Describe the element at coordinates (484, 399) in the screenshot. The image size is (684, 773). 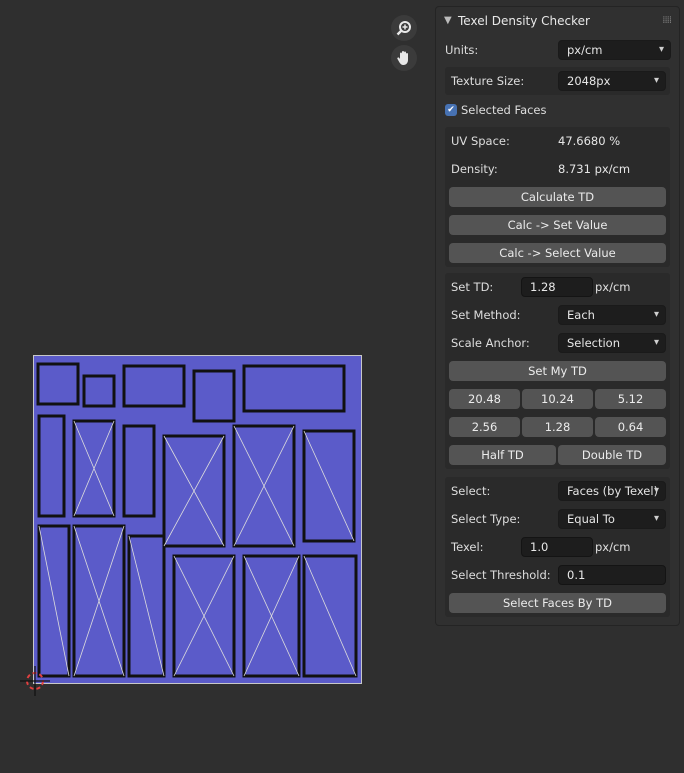
I see `preset-button: 20.48` at that location.